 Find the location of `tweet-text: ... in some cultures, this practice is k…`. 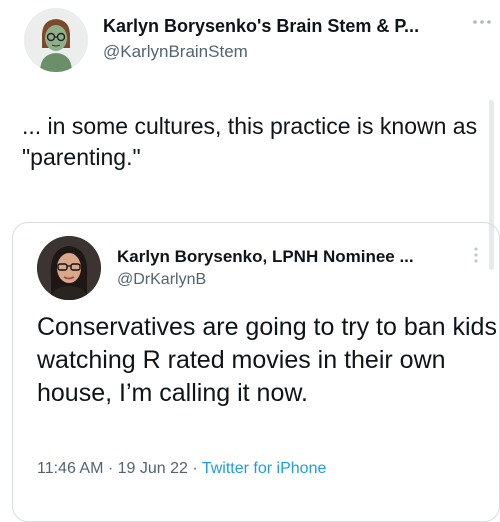

tweet-text: ... in some cultures, this practice is k… is located at coordinates (250, 141).